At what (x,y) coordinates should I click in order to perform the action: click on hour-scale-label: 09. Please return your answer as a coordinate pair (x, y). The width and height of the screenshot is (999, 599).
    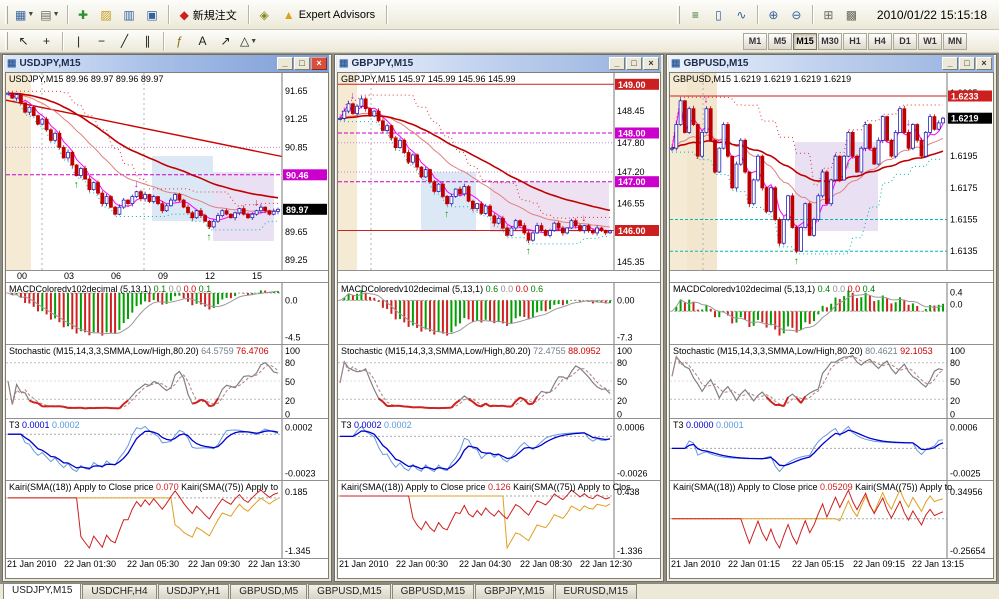
    Looking at the image, I should click on (163, 276).